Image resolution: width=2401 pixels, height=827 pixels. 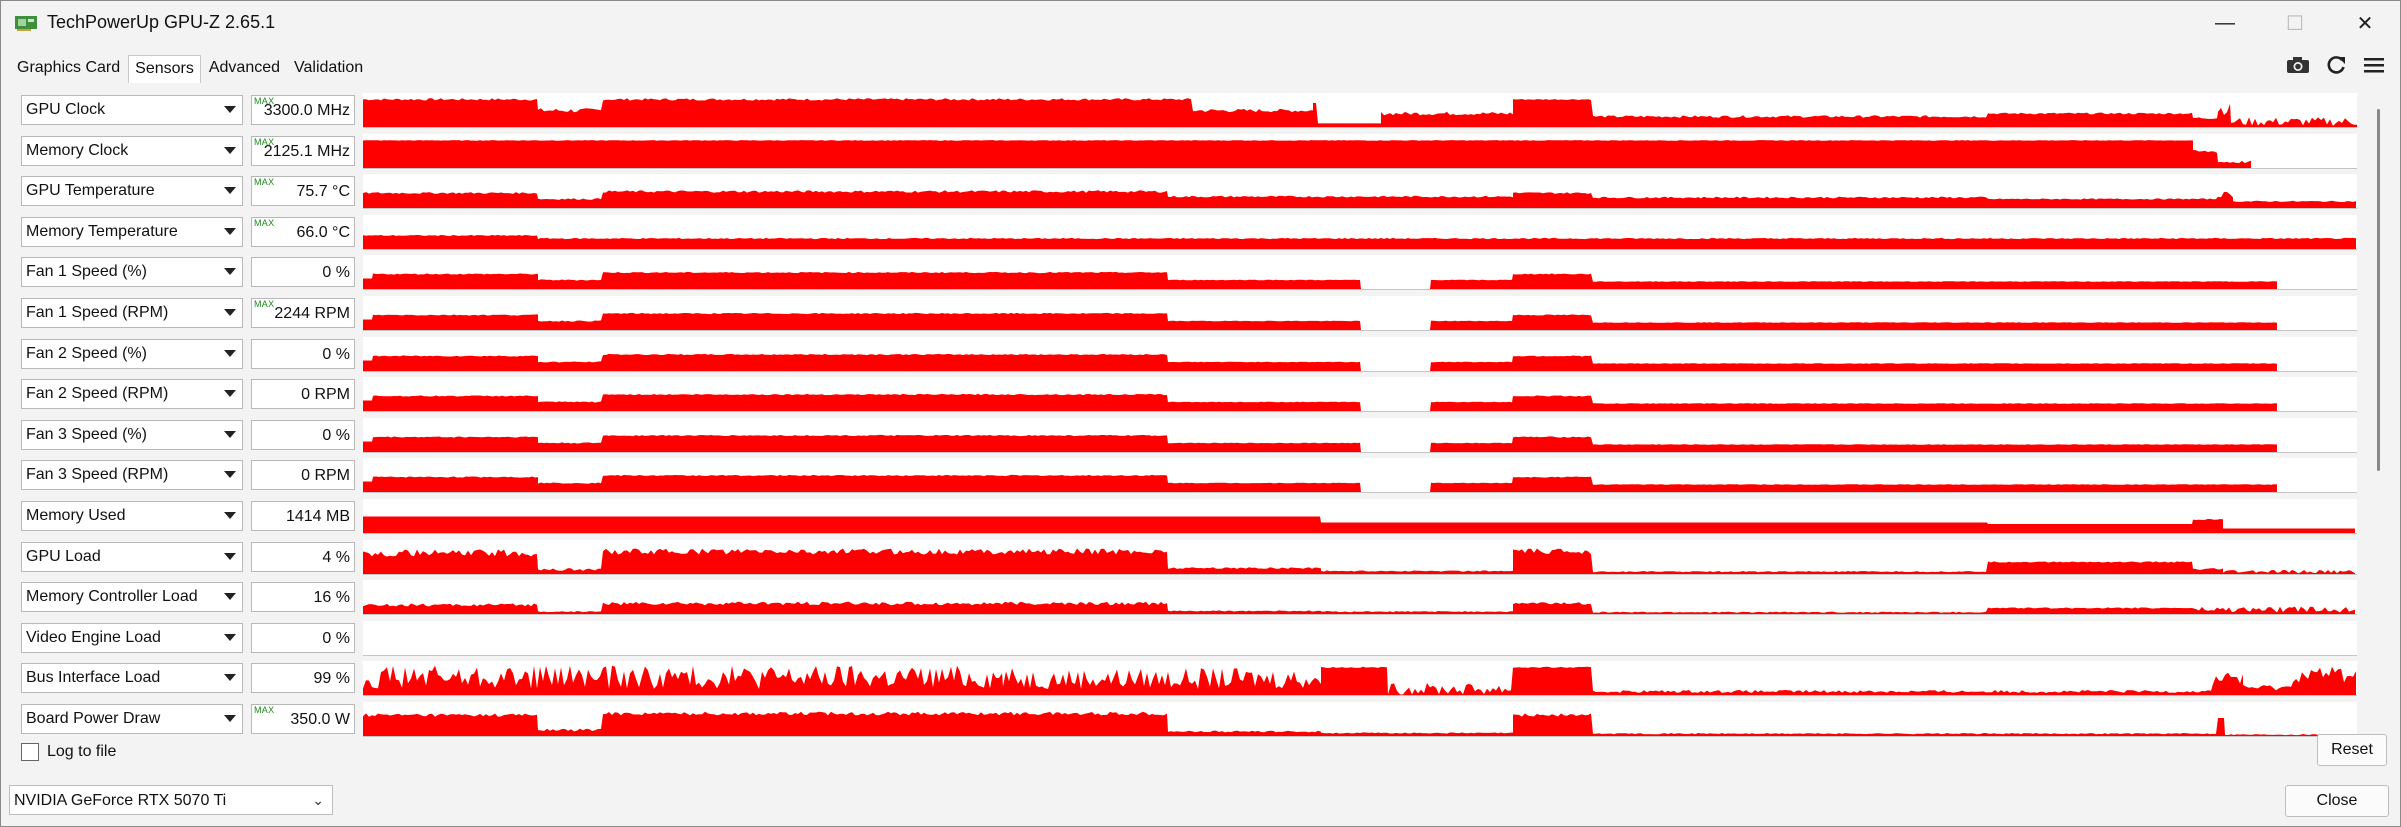 I want to click on sensor-name-dropdown: Fan 1 Speed (RPM), so click(x=132, y=313).